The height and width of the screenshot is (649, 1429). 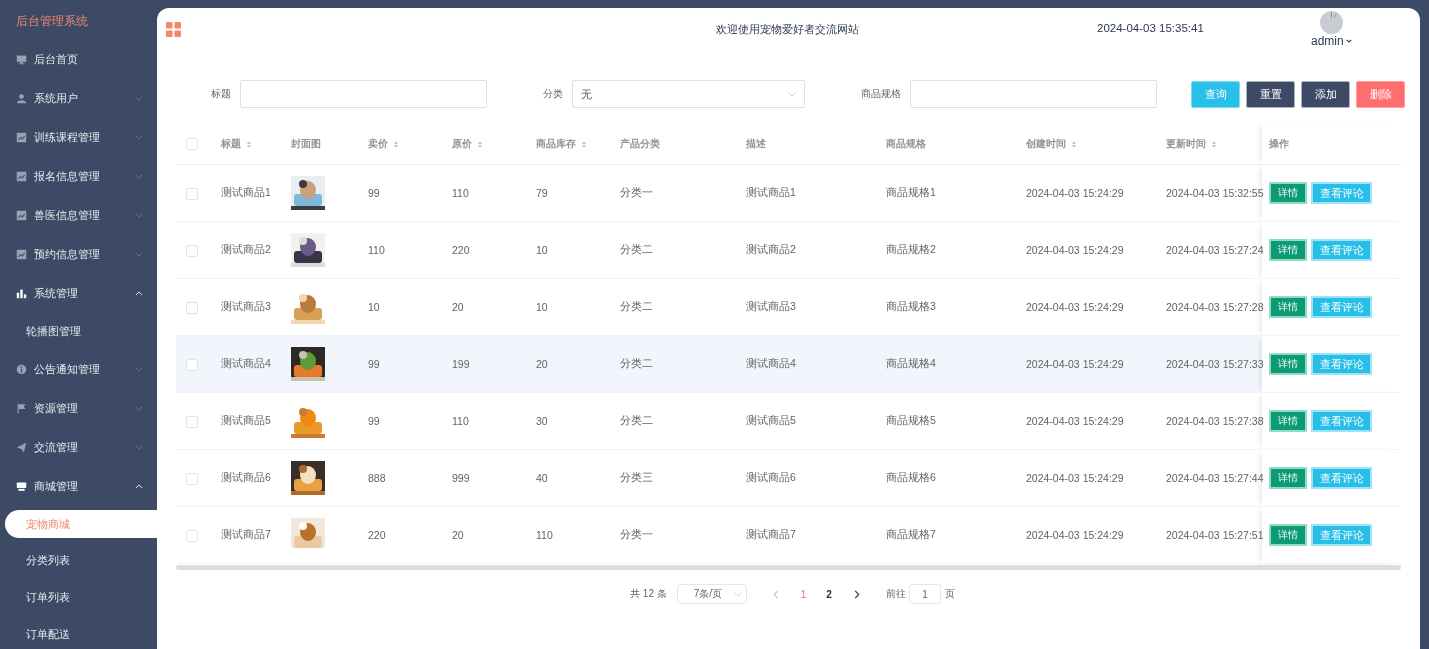 I want to click on sidebar-subitem: 分类列表, so click(x=78, y=560).